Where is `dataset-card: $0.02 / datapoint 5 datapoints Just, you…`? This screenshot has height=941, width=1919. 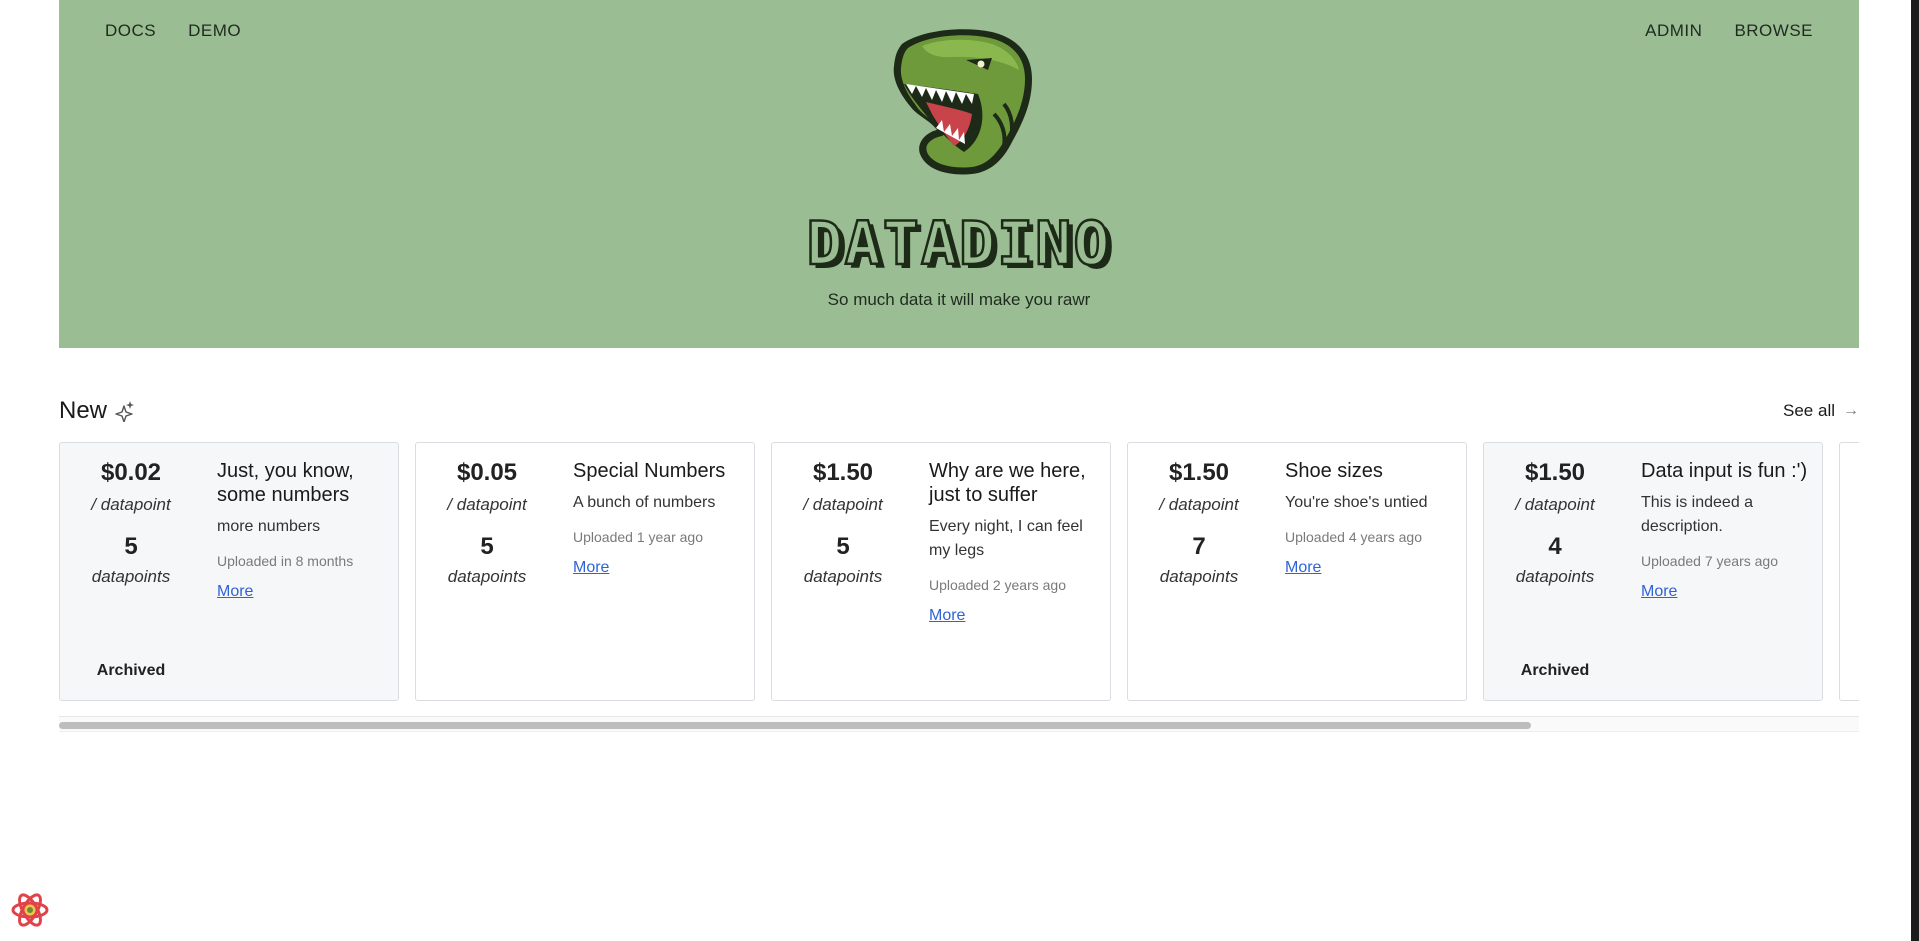
dataset-card: $0.02 / datapoint 5 datapoints Just, you… is located at coordinates (229, 571).